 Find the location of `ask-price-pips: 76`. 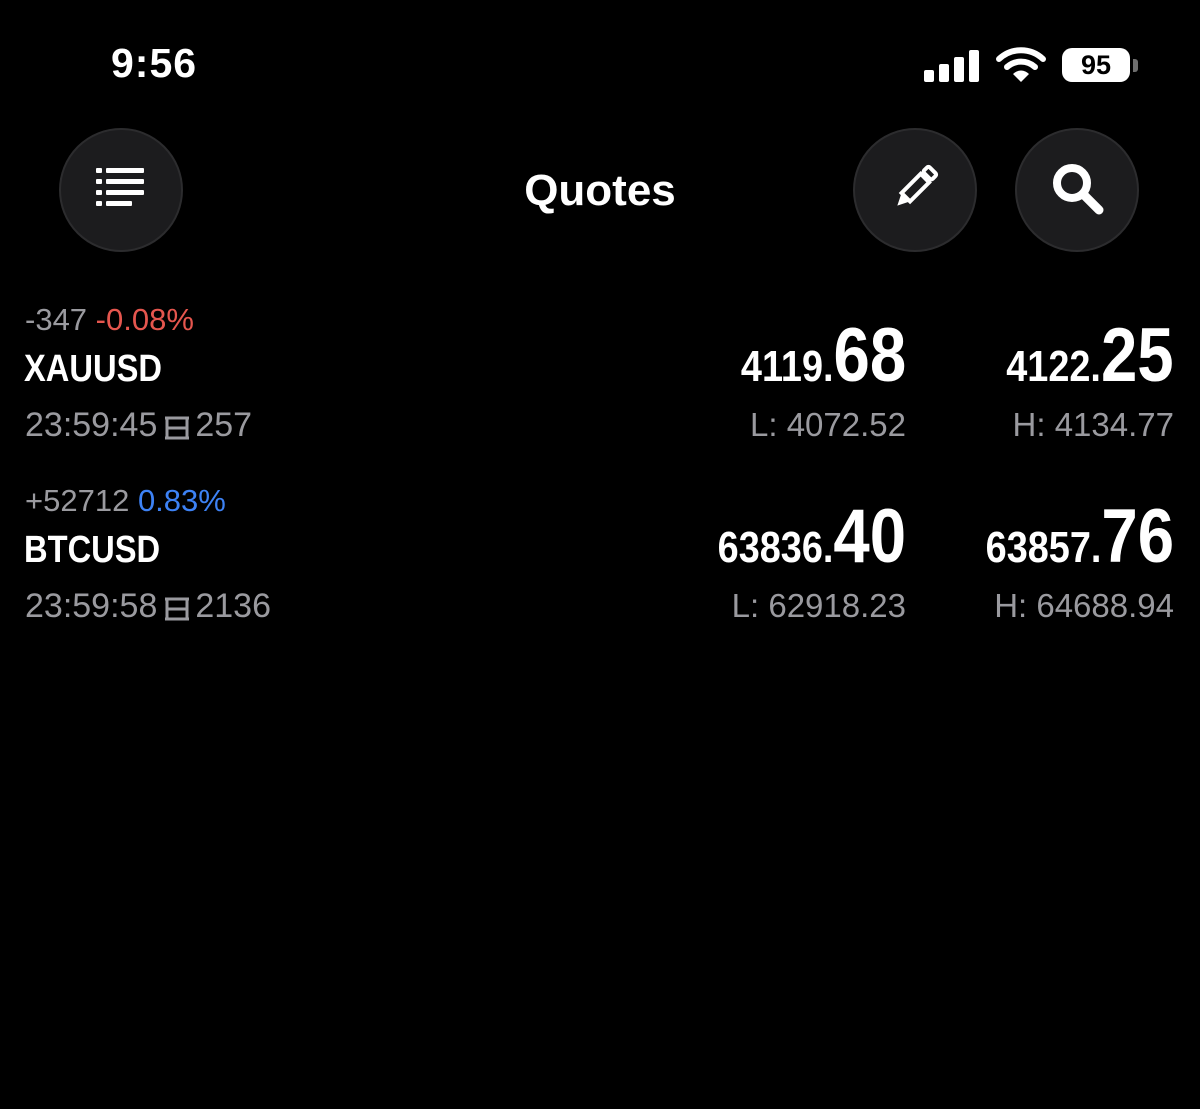

ask-price-pips: 76 is located at coordinates (1137, 536).